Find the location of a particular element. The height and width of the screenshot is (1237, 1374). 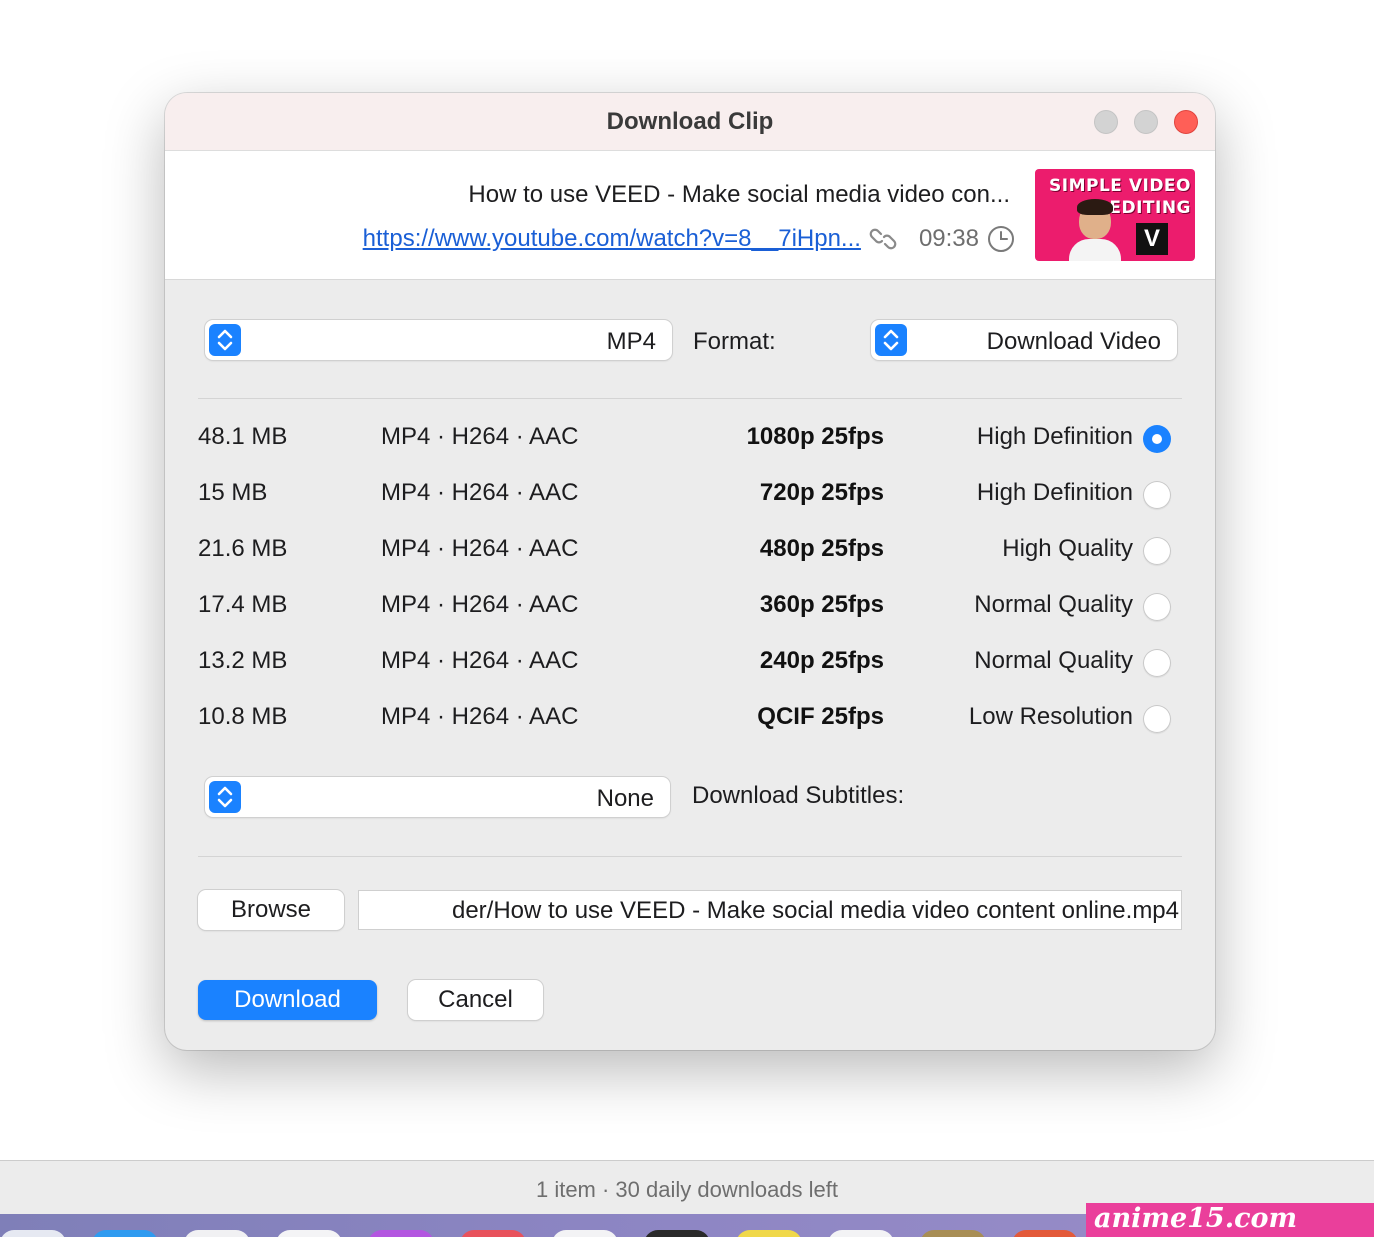

subtitles-select: None is located at coordinates (437, 797).